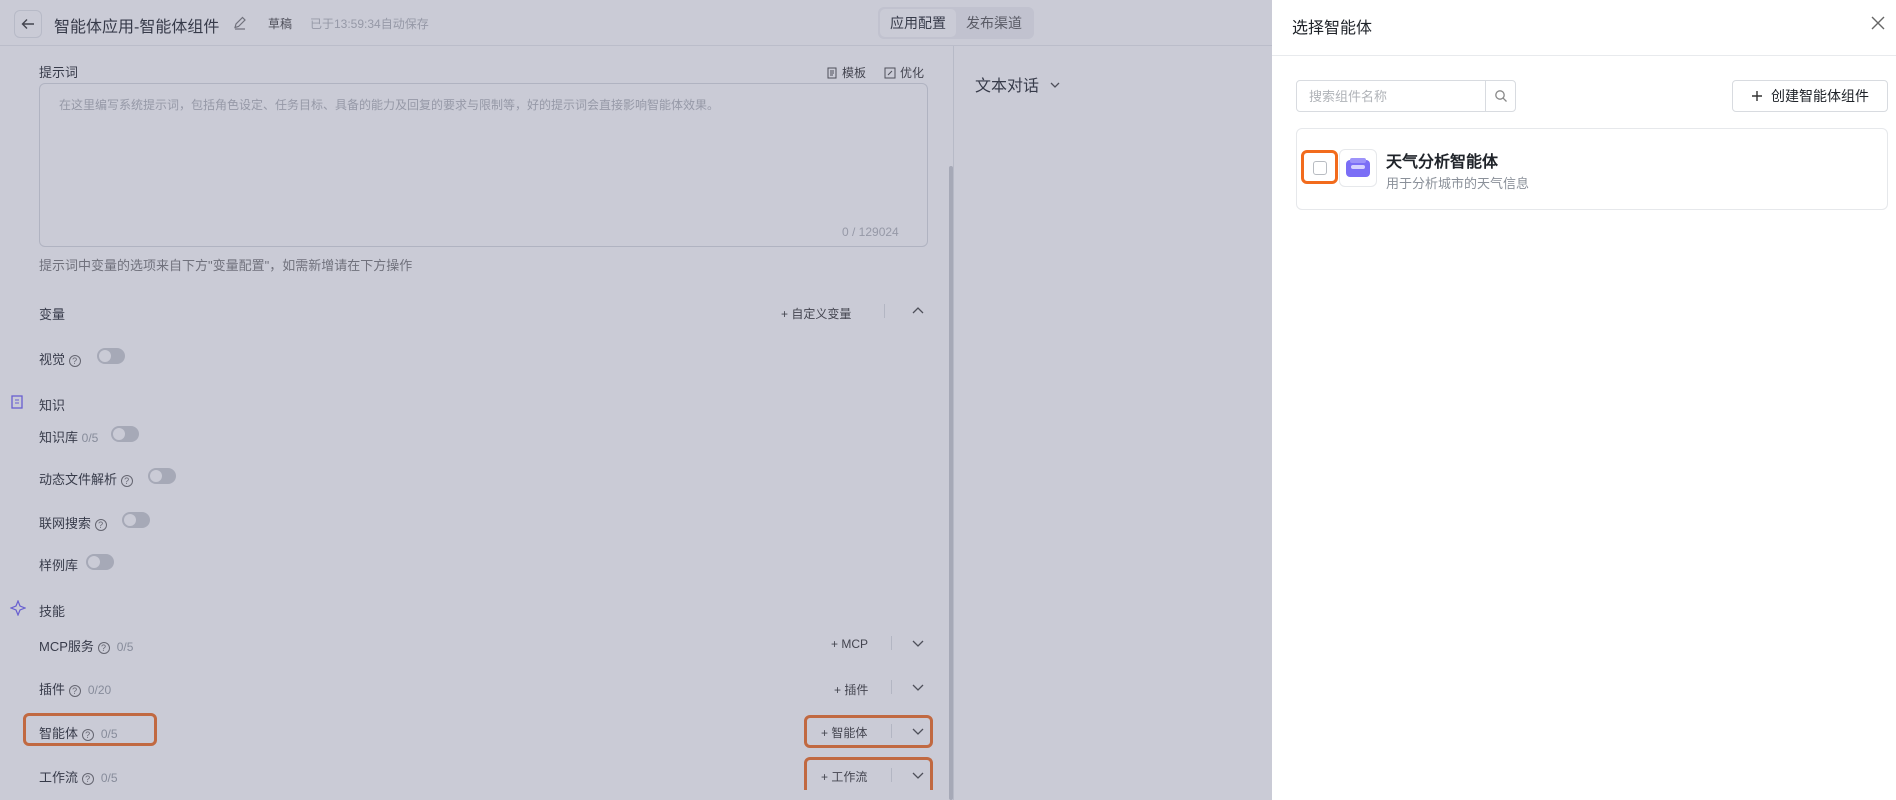 The width and height of the screenshot is (1896, 800). Describe the element at coordinates (1592, 169) in the screenshot. I see `agent-card` at that location.